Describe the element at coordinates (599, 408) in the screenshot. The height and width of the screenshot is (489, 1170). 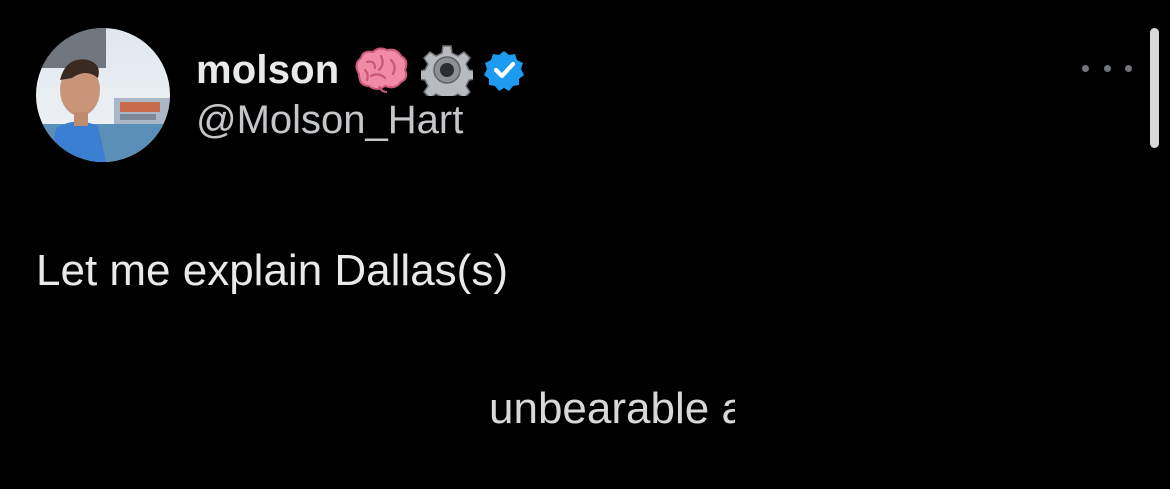
I see `media-text-visible: unbearable` at that location.